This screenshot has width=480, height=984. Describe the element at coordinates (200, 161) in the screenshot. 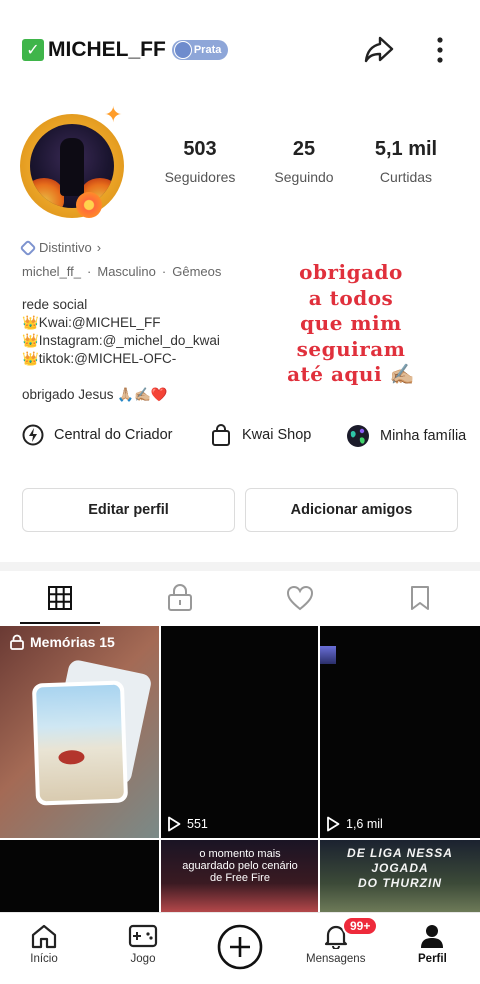

I see `stat-followers: 503 Seguidores` at that location.